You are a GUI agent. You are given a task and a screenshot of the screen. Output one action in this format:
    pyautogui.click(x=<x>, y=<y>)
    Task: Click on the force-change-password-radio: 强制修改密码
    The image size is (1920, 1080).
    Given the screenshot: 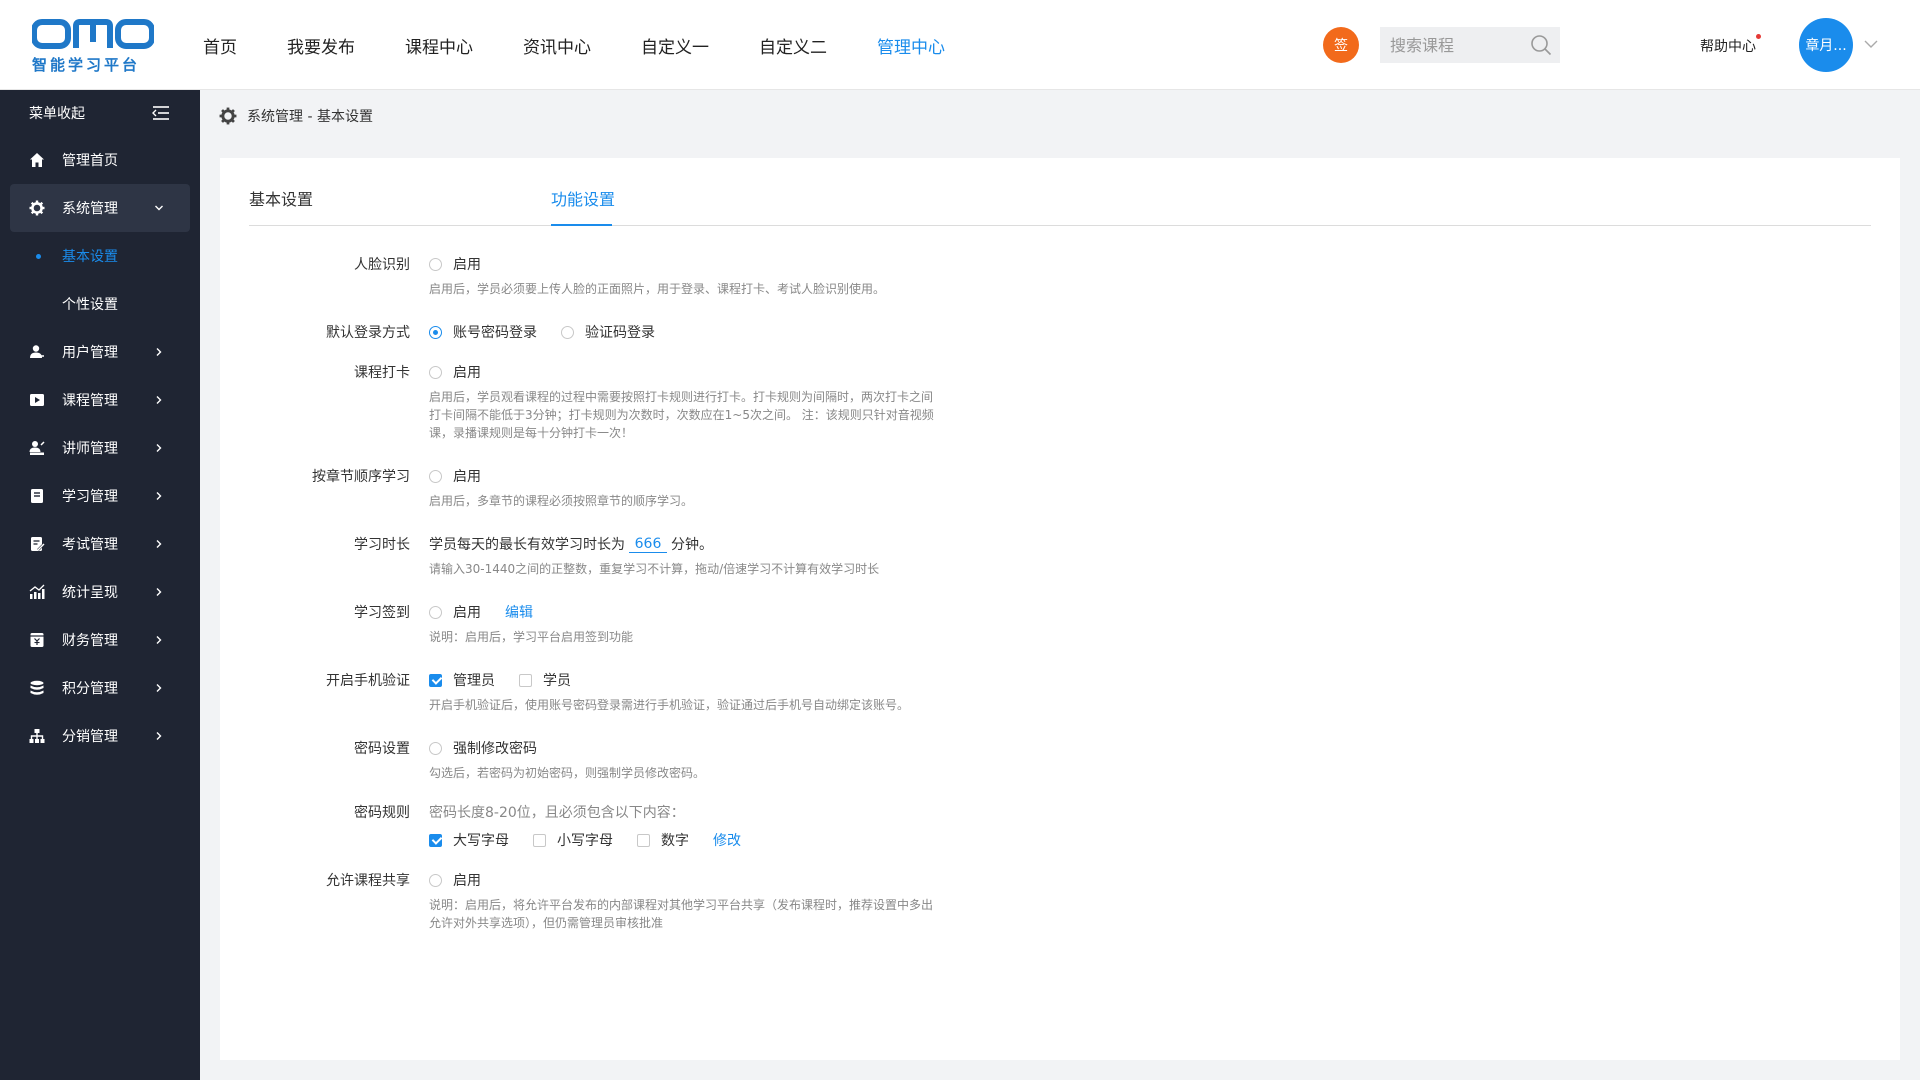 What is the action you would take?
    pyautogui.click(x=483, y=748)
    